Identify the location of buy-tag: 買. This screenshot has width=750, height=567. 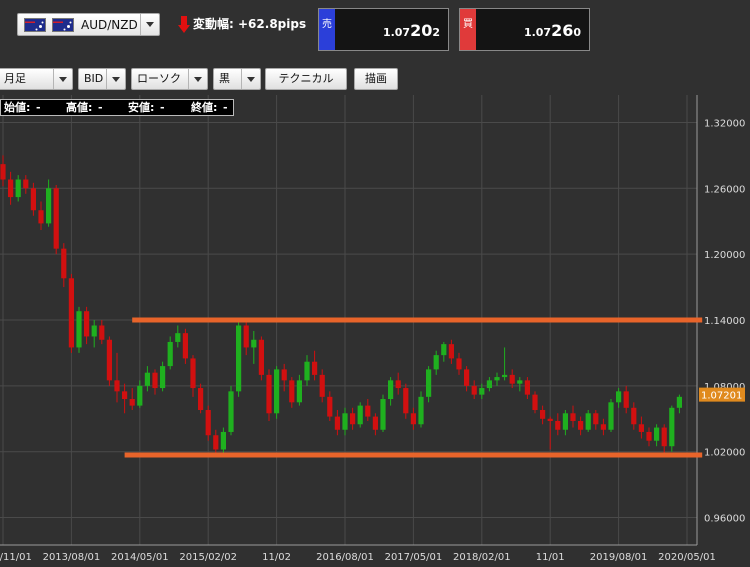
(468, 29).